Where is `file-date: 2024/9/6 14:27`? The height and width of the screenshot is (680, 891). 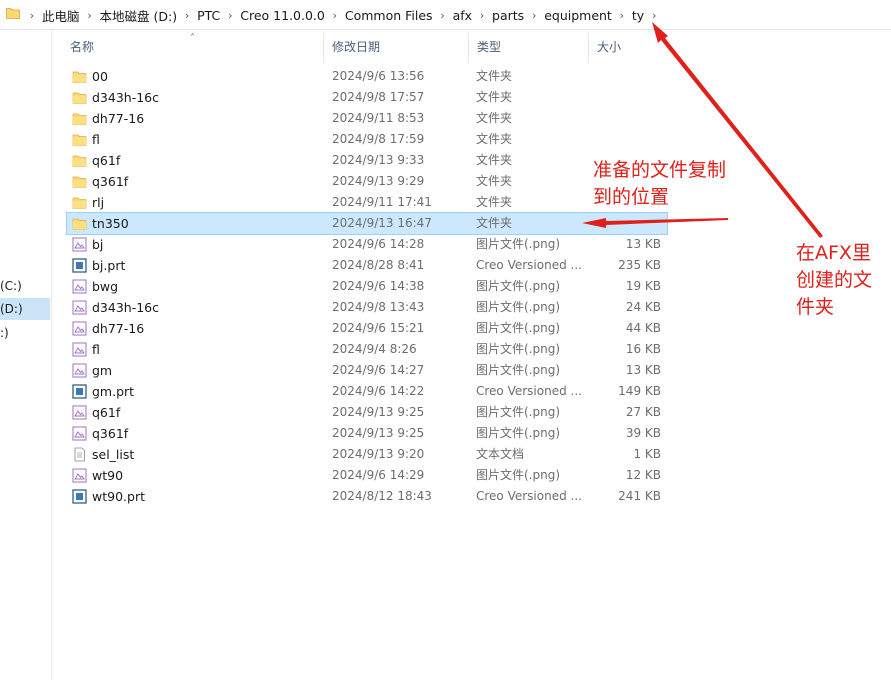 file-date: 2024/9/6 14:27 is located at coordinates (378, 370).